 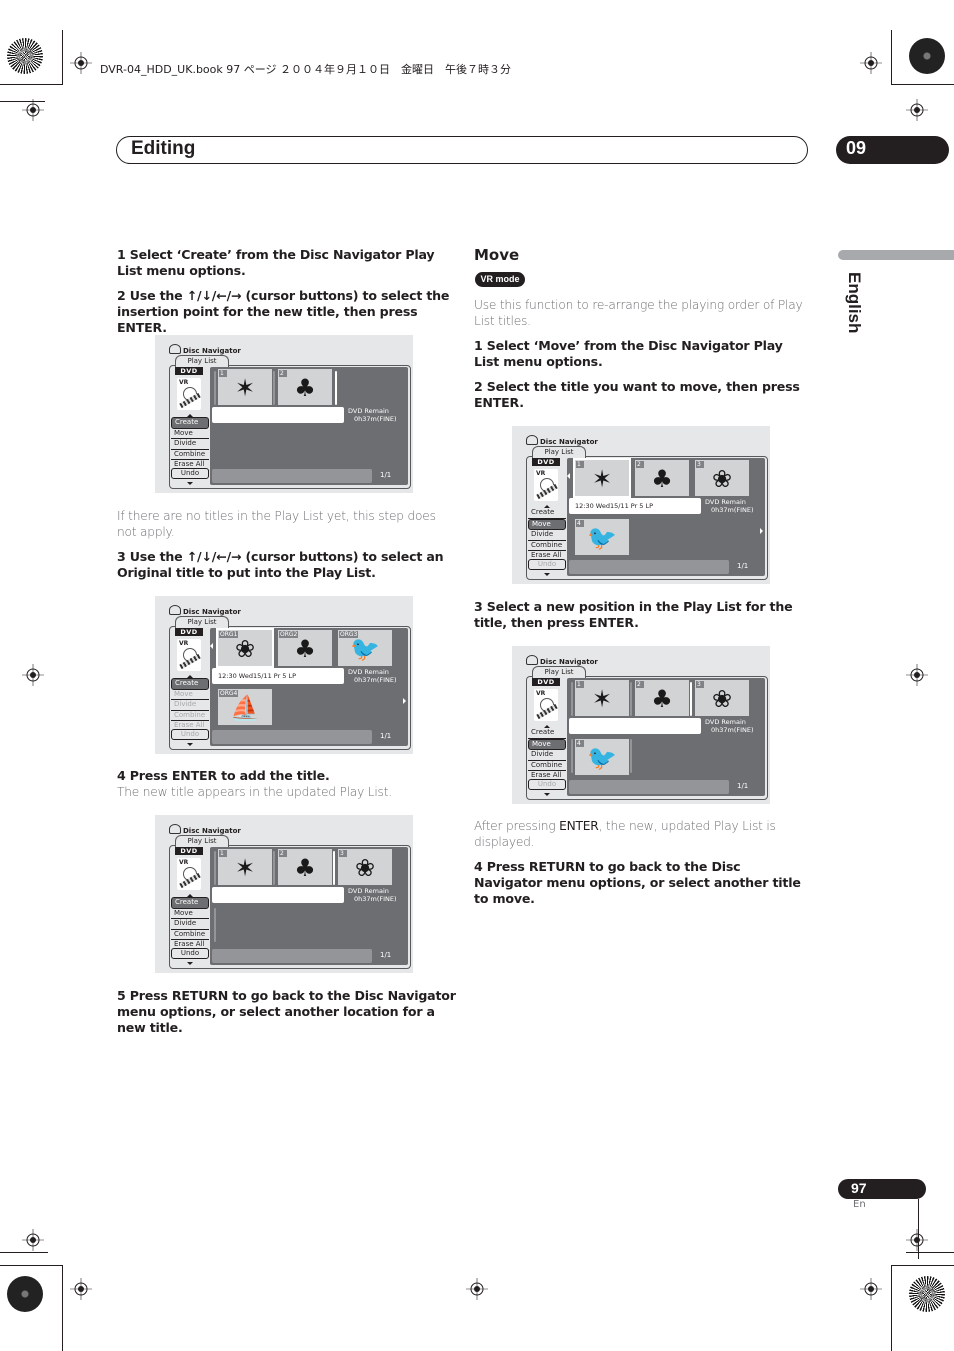 I want to click on dvd-remain-time: 0h37m(FINE), so click(x=375, y=899).